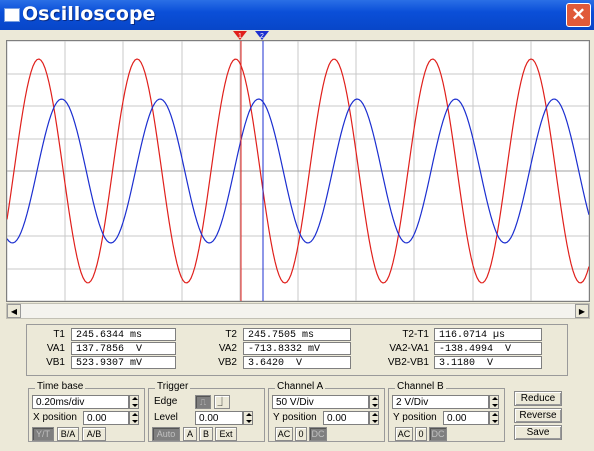 This screenshot has width=594, height=451. What do you see at coordinates (173, 386) in the screenshot?
I see `trigger-title: Trigger` at bounding box center [173, 386].